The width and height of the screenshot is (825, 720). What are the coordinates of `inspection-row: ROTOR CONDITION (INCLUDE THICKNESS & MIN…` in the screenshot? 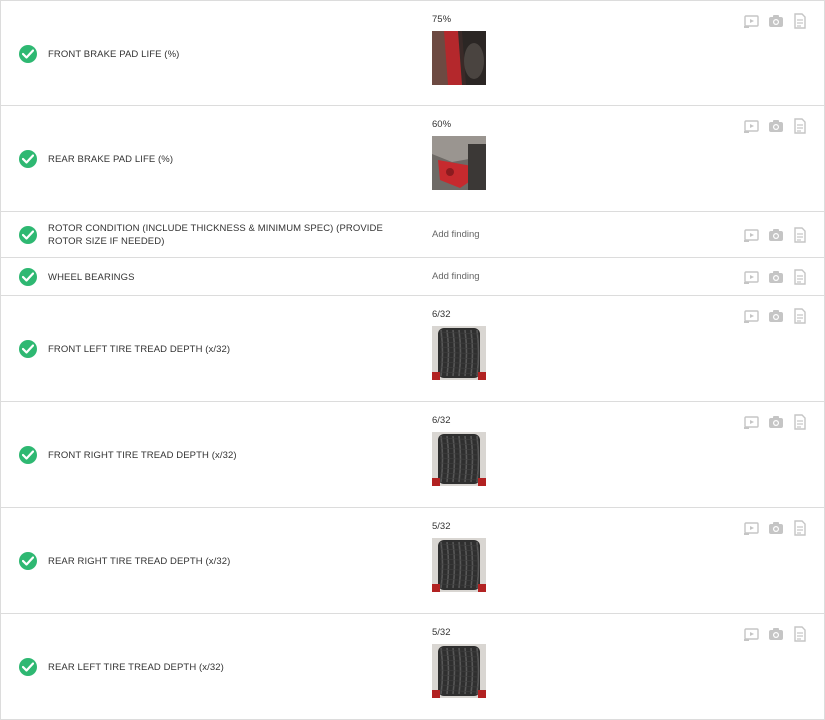 It's located at (412, 235).